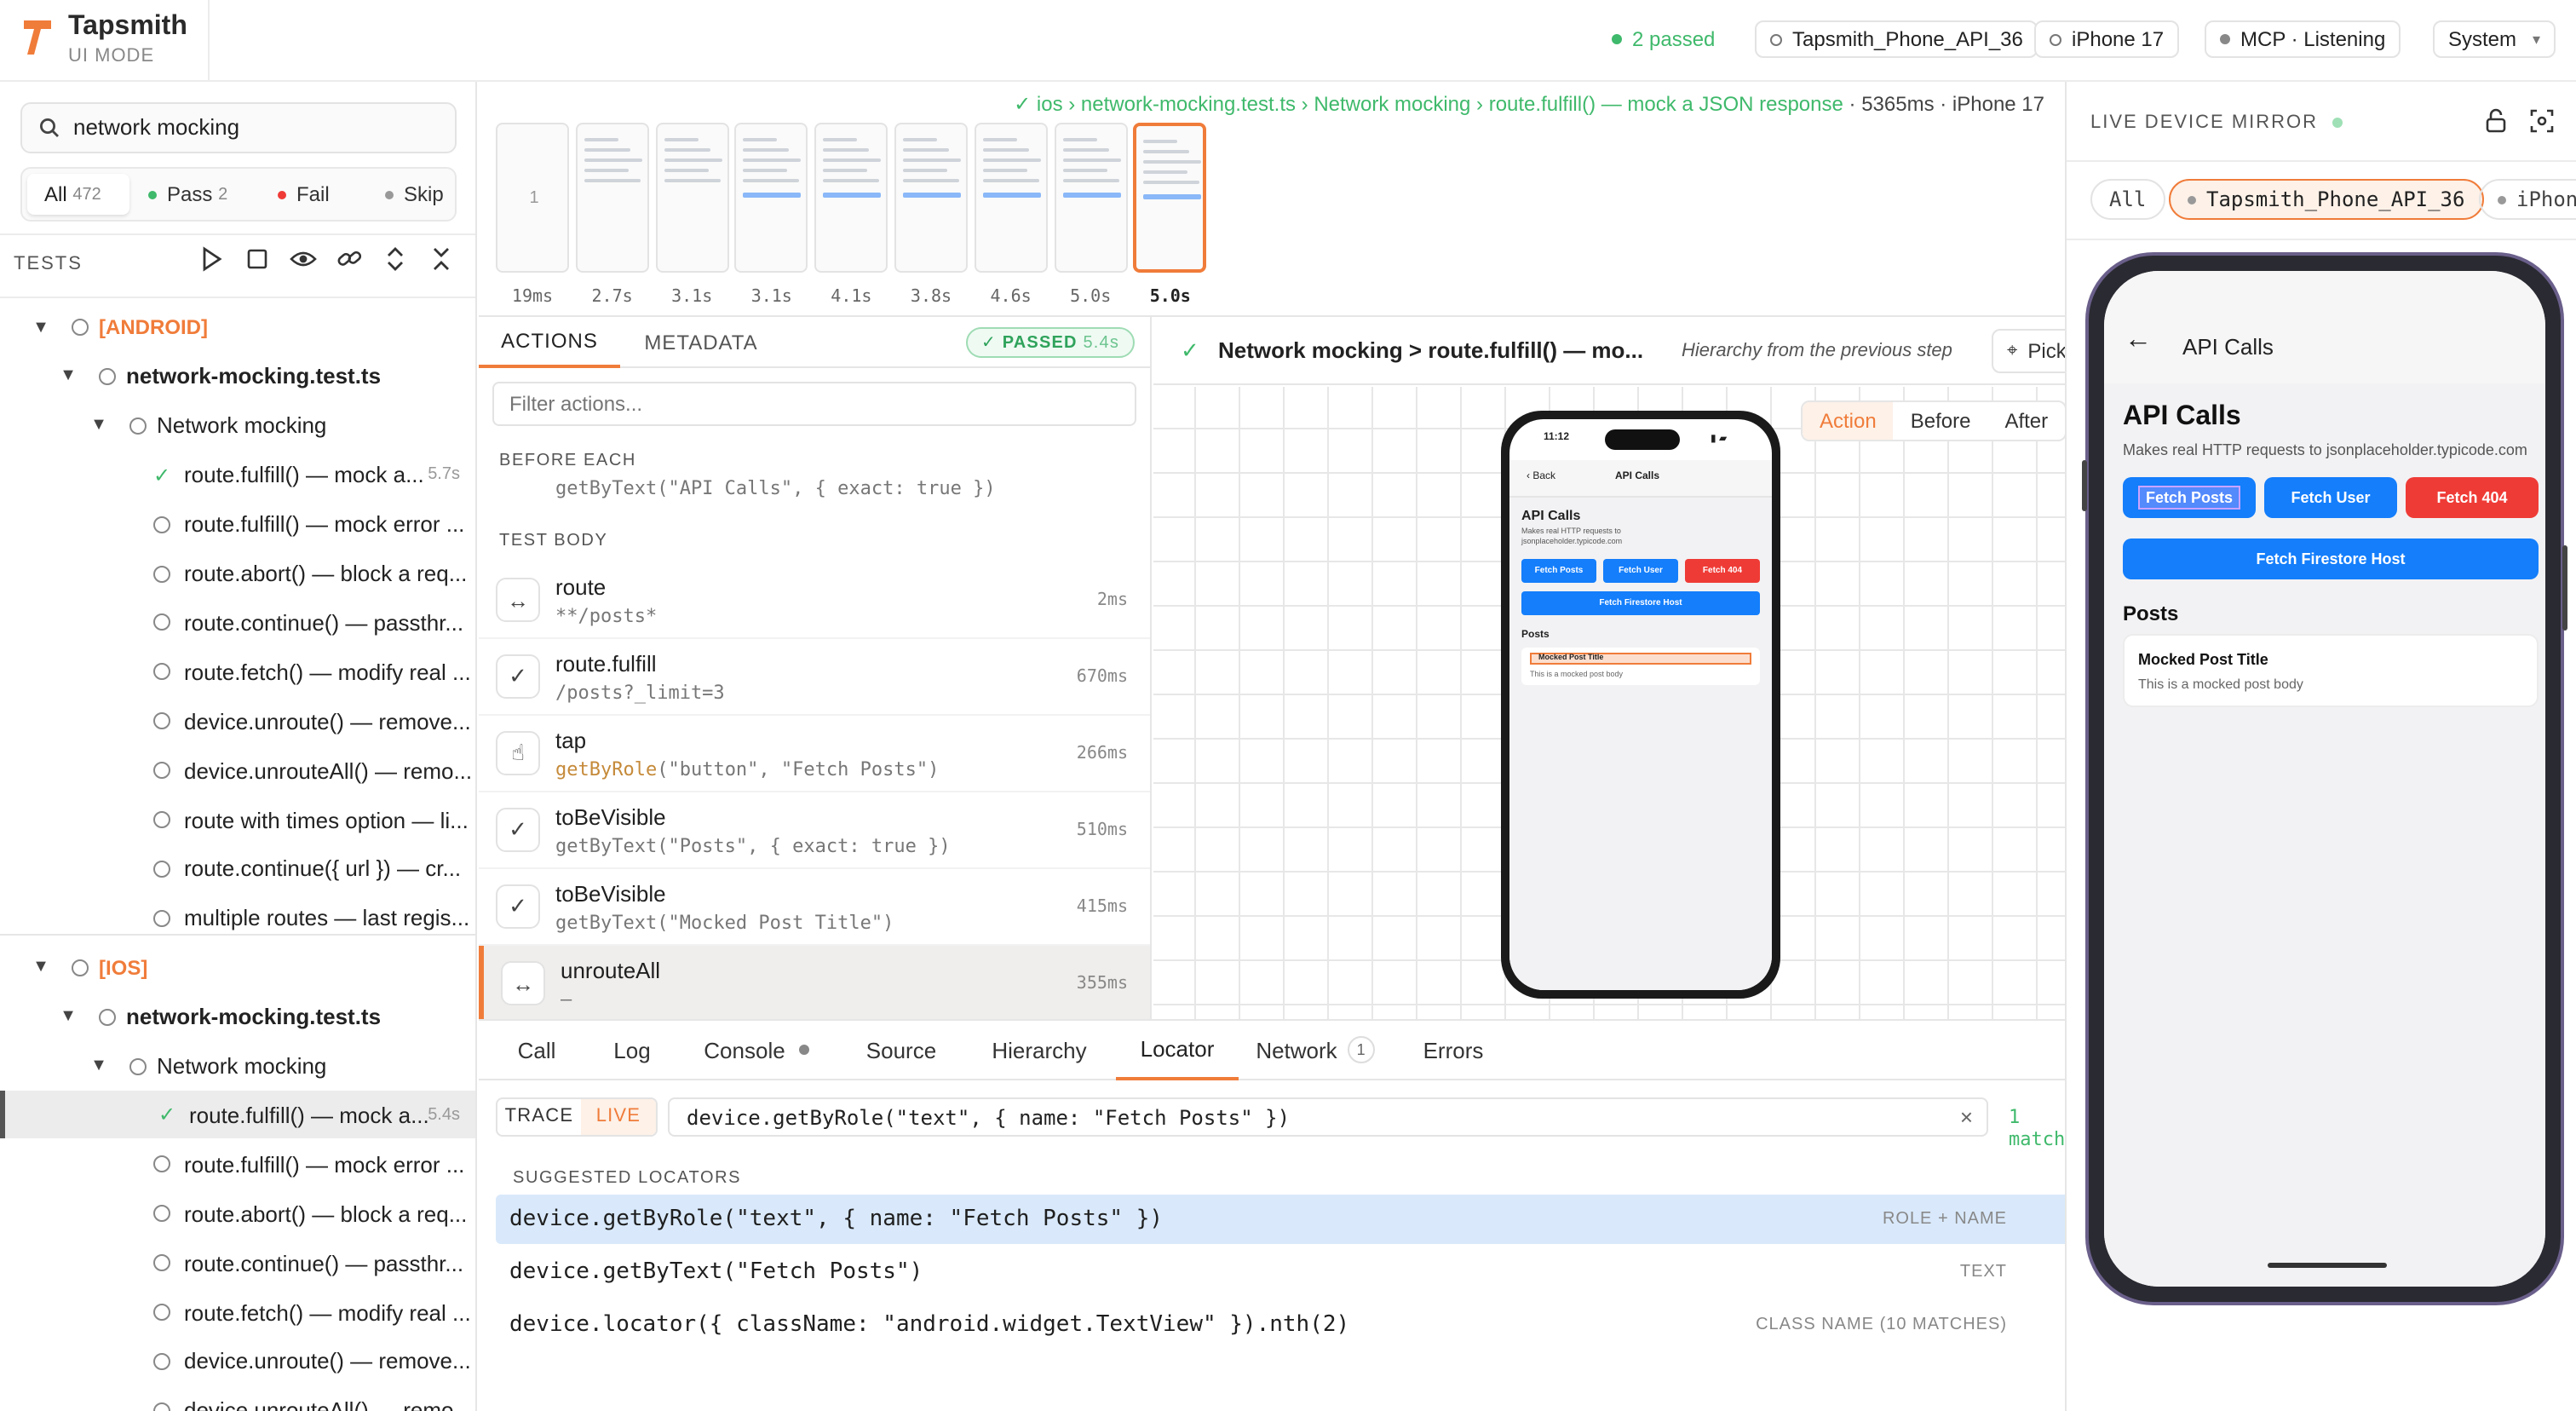 The image size is (2576, 1411). I want to click on back-button: ‹ Back, so click(1541, 477).